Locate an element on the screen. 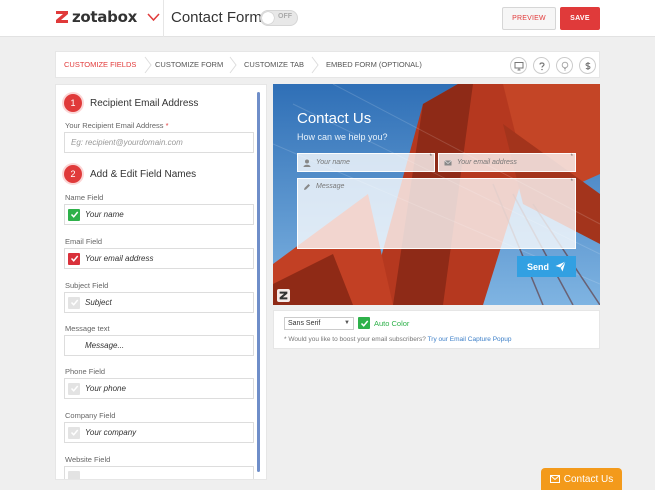 Image resolution: width=655 pixels, height=490 pixels. status-toggle: OFF is located at coordinates (279, 18).